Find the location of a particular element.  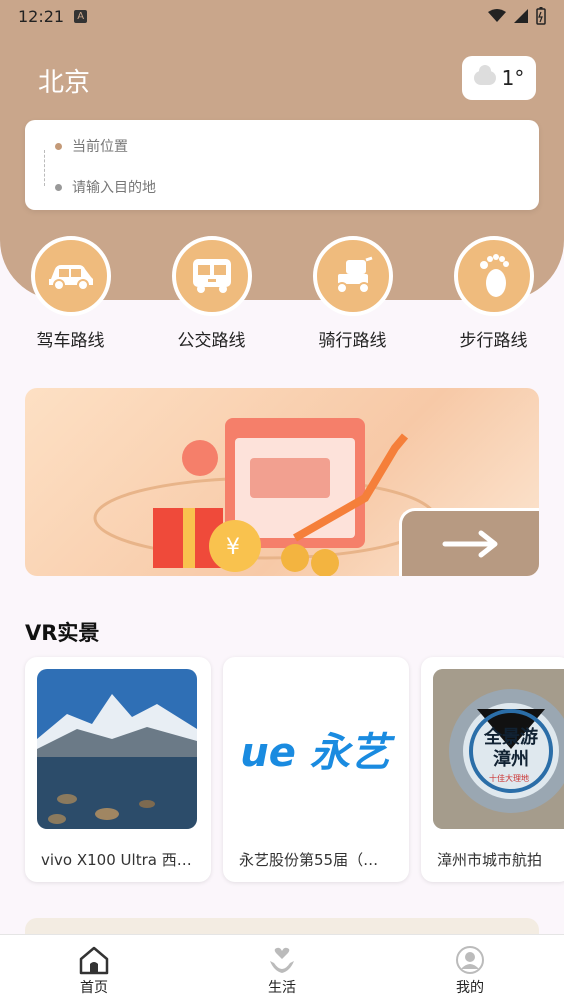

mode-cycle: 骑行路线 is located at coordinates (352, 293).